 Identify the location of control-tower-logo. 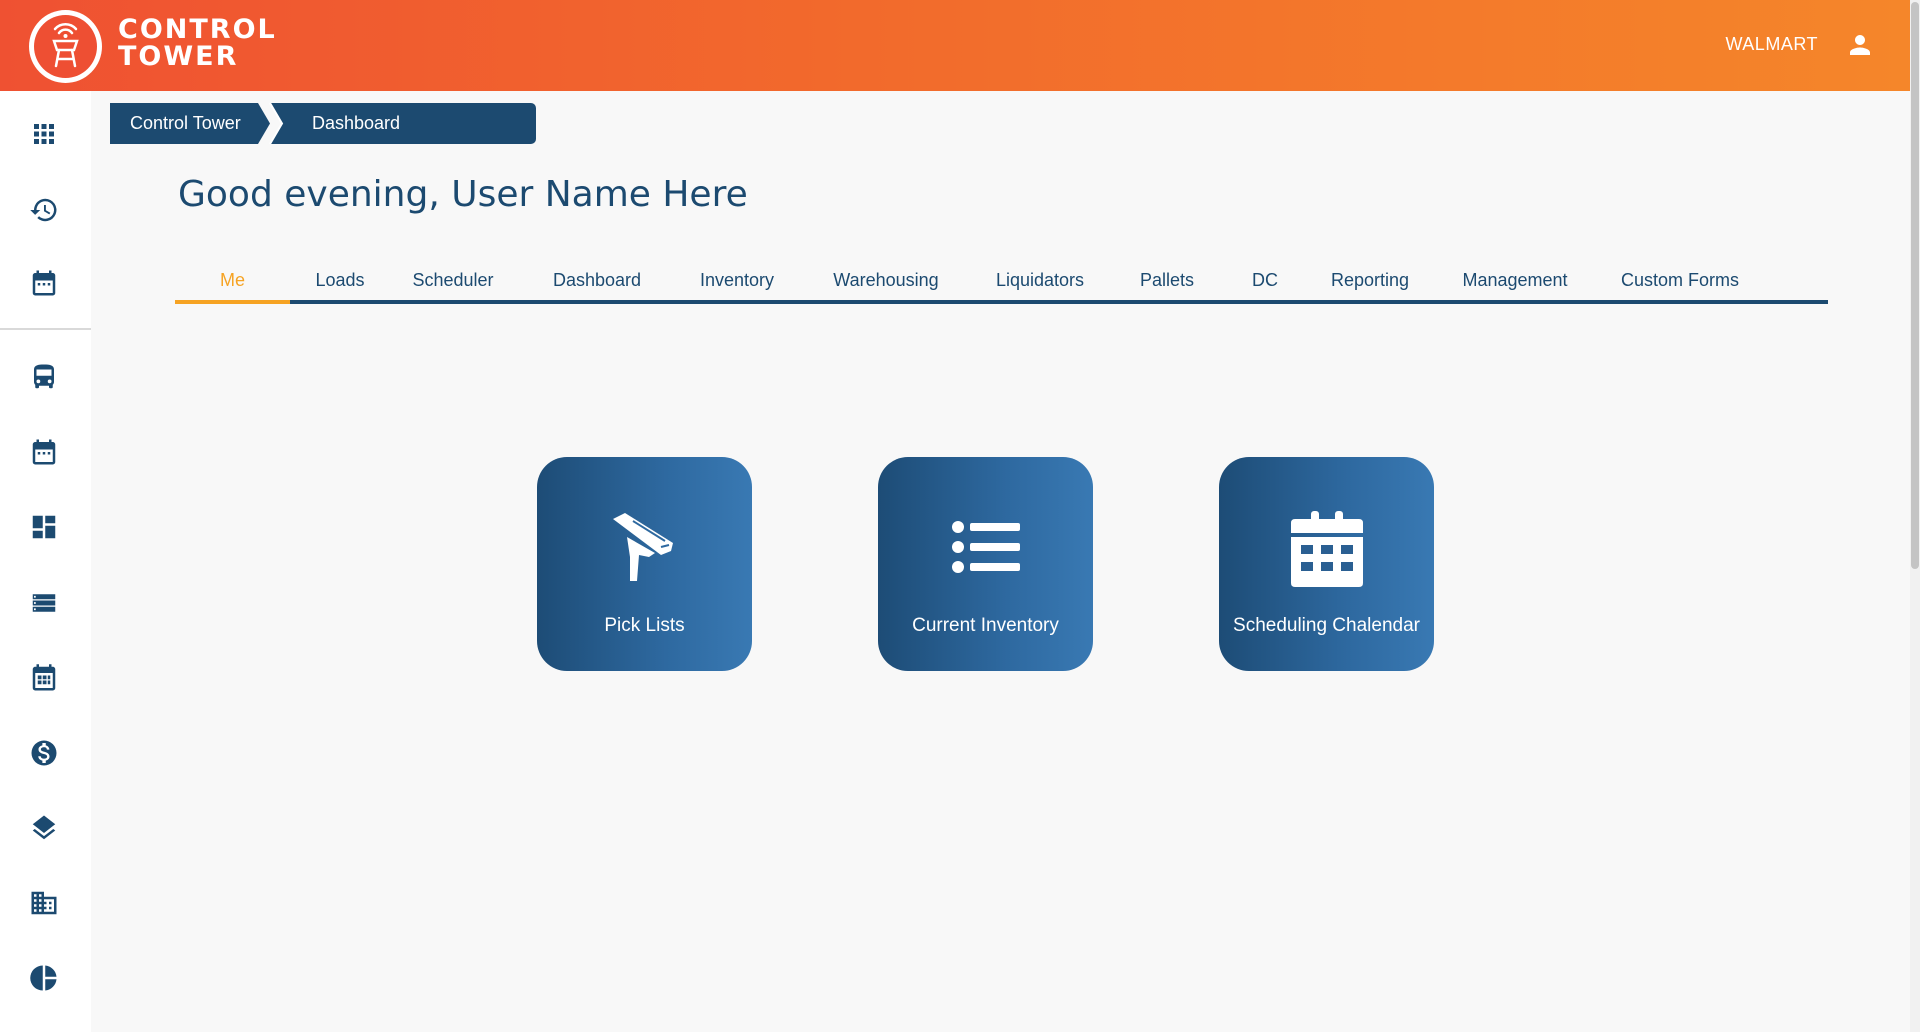
(65, 46).